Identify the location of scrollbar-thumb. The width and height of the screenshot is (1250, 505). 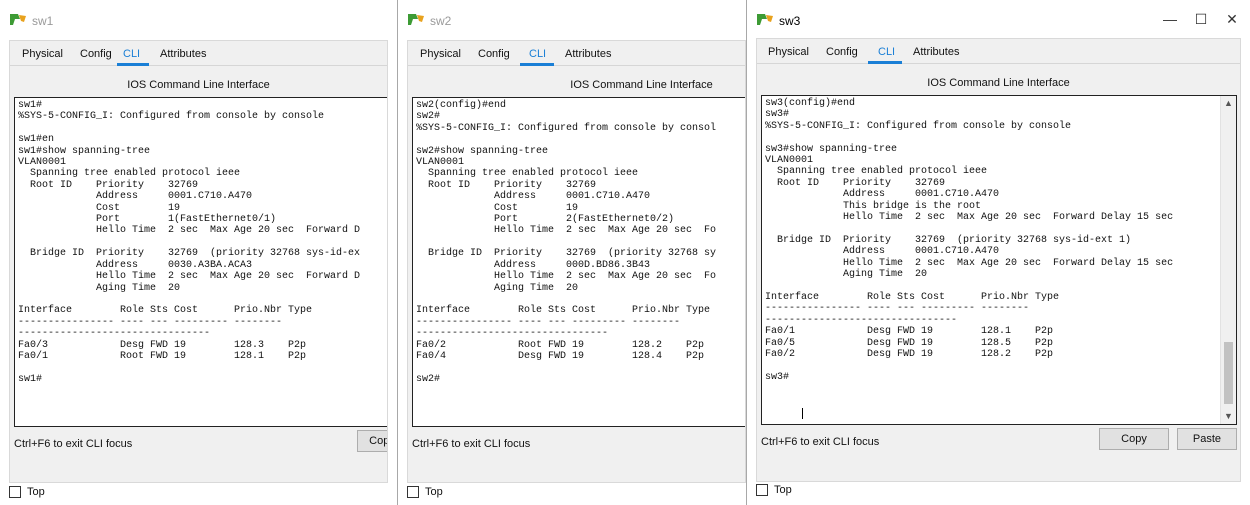
(1228, 373).